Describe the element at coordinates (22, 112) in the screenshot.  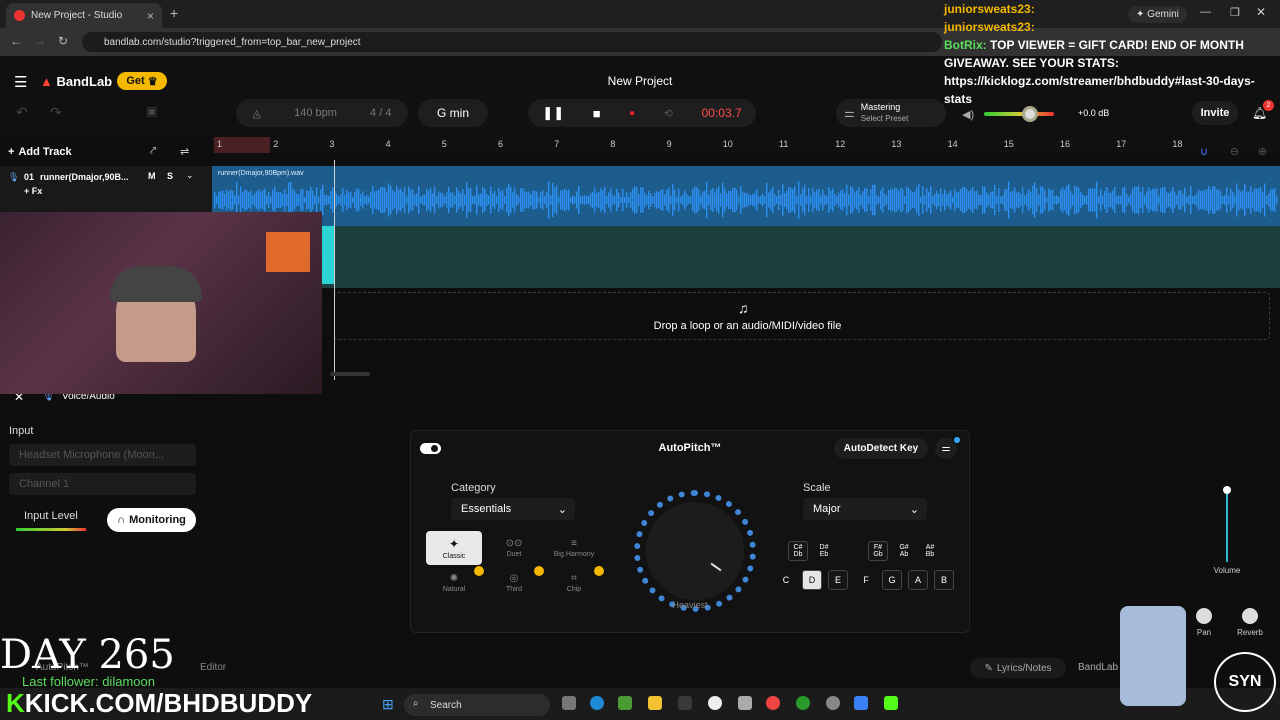
I see `undo-icon: ↶` at that location.